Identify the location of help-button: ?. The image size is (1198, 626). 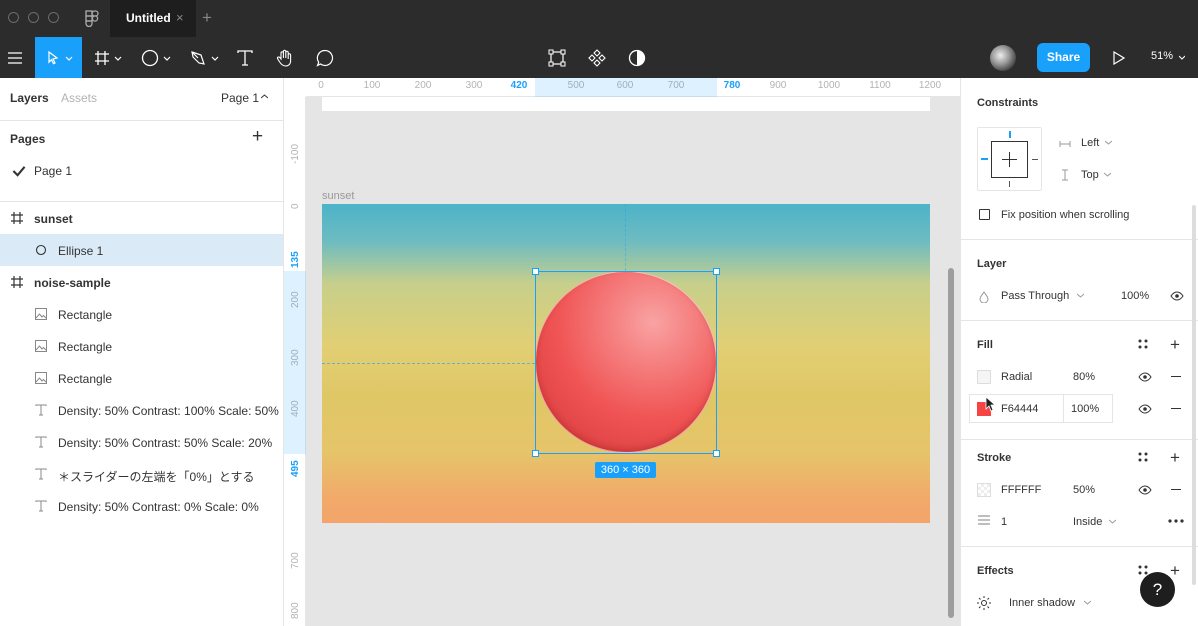
(1157, 589).